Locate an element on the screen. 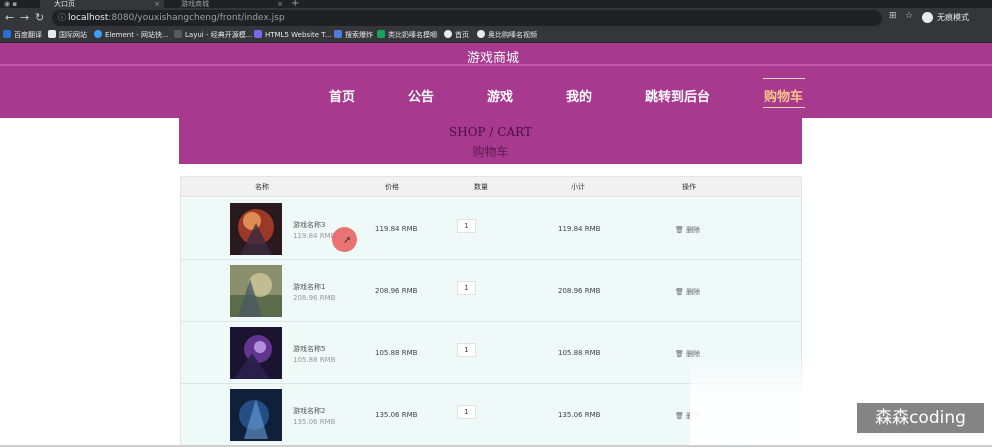 The image size is (992, 447). nav-announcements: 公告 is located at coordinates (421, 95).